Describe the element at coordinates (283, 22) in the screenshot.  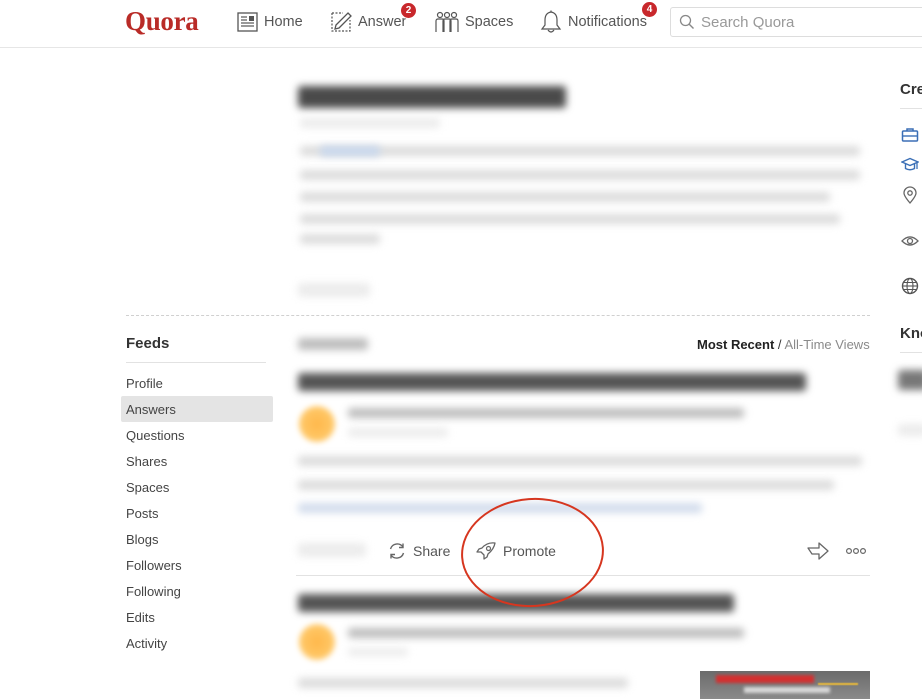
I see `nav-home-label: Home` at that location.